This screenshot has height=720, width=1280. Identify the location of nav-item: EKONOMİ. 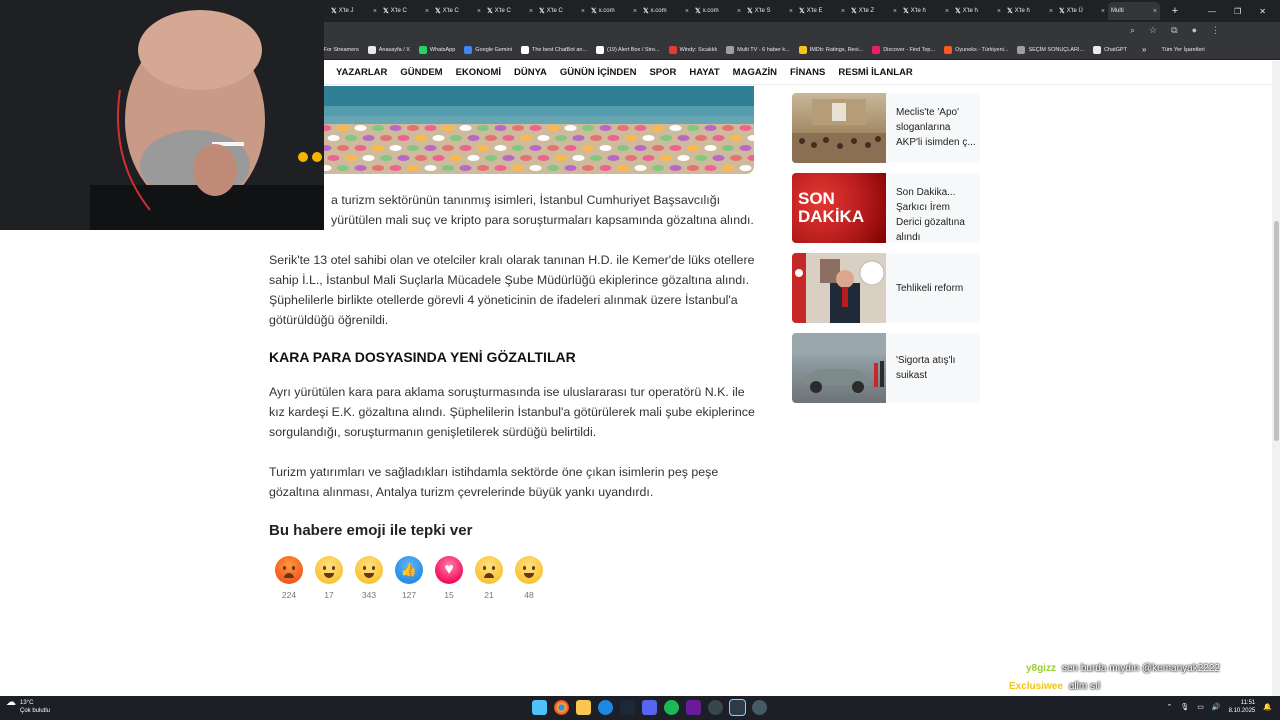
(478, 72).